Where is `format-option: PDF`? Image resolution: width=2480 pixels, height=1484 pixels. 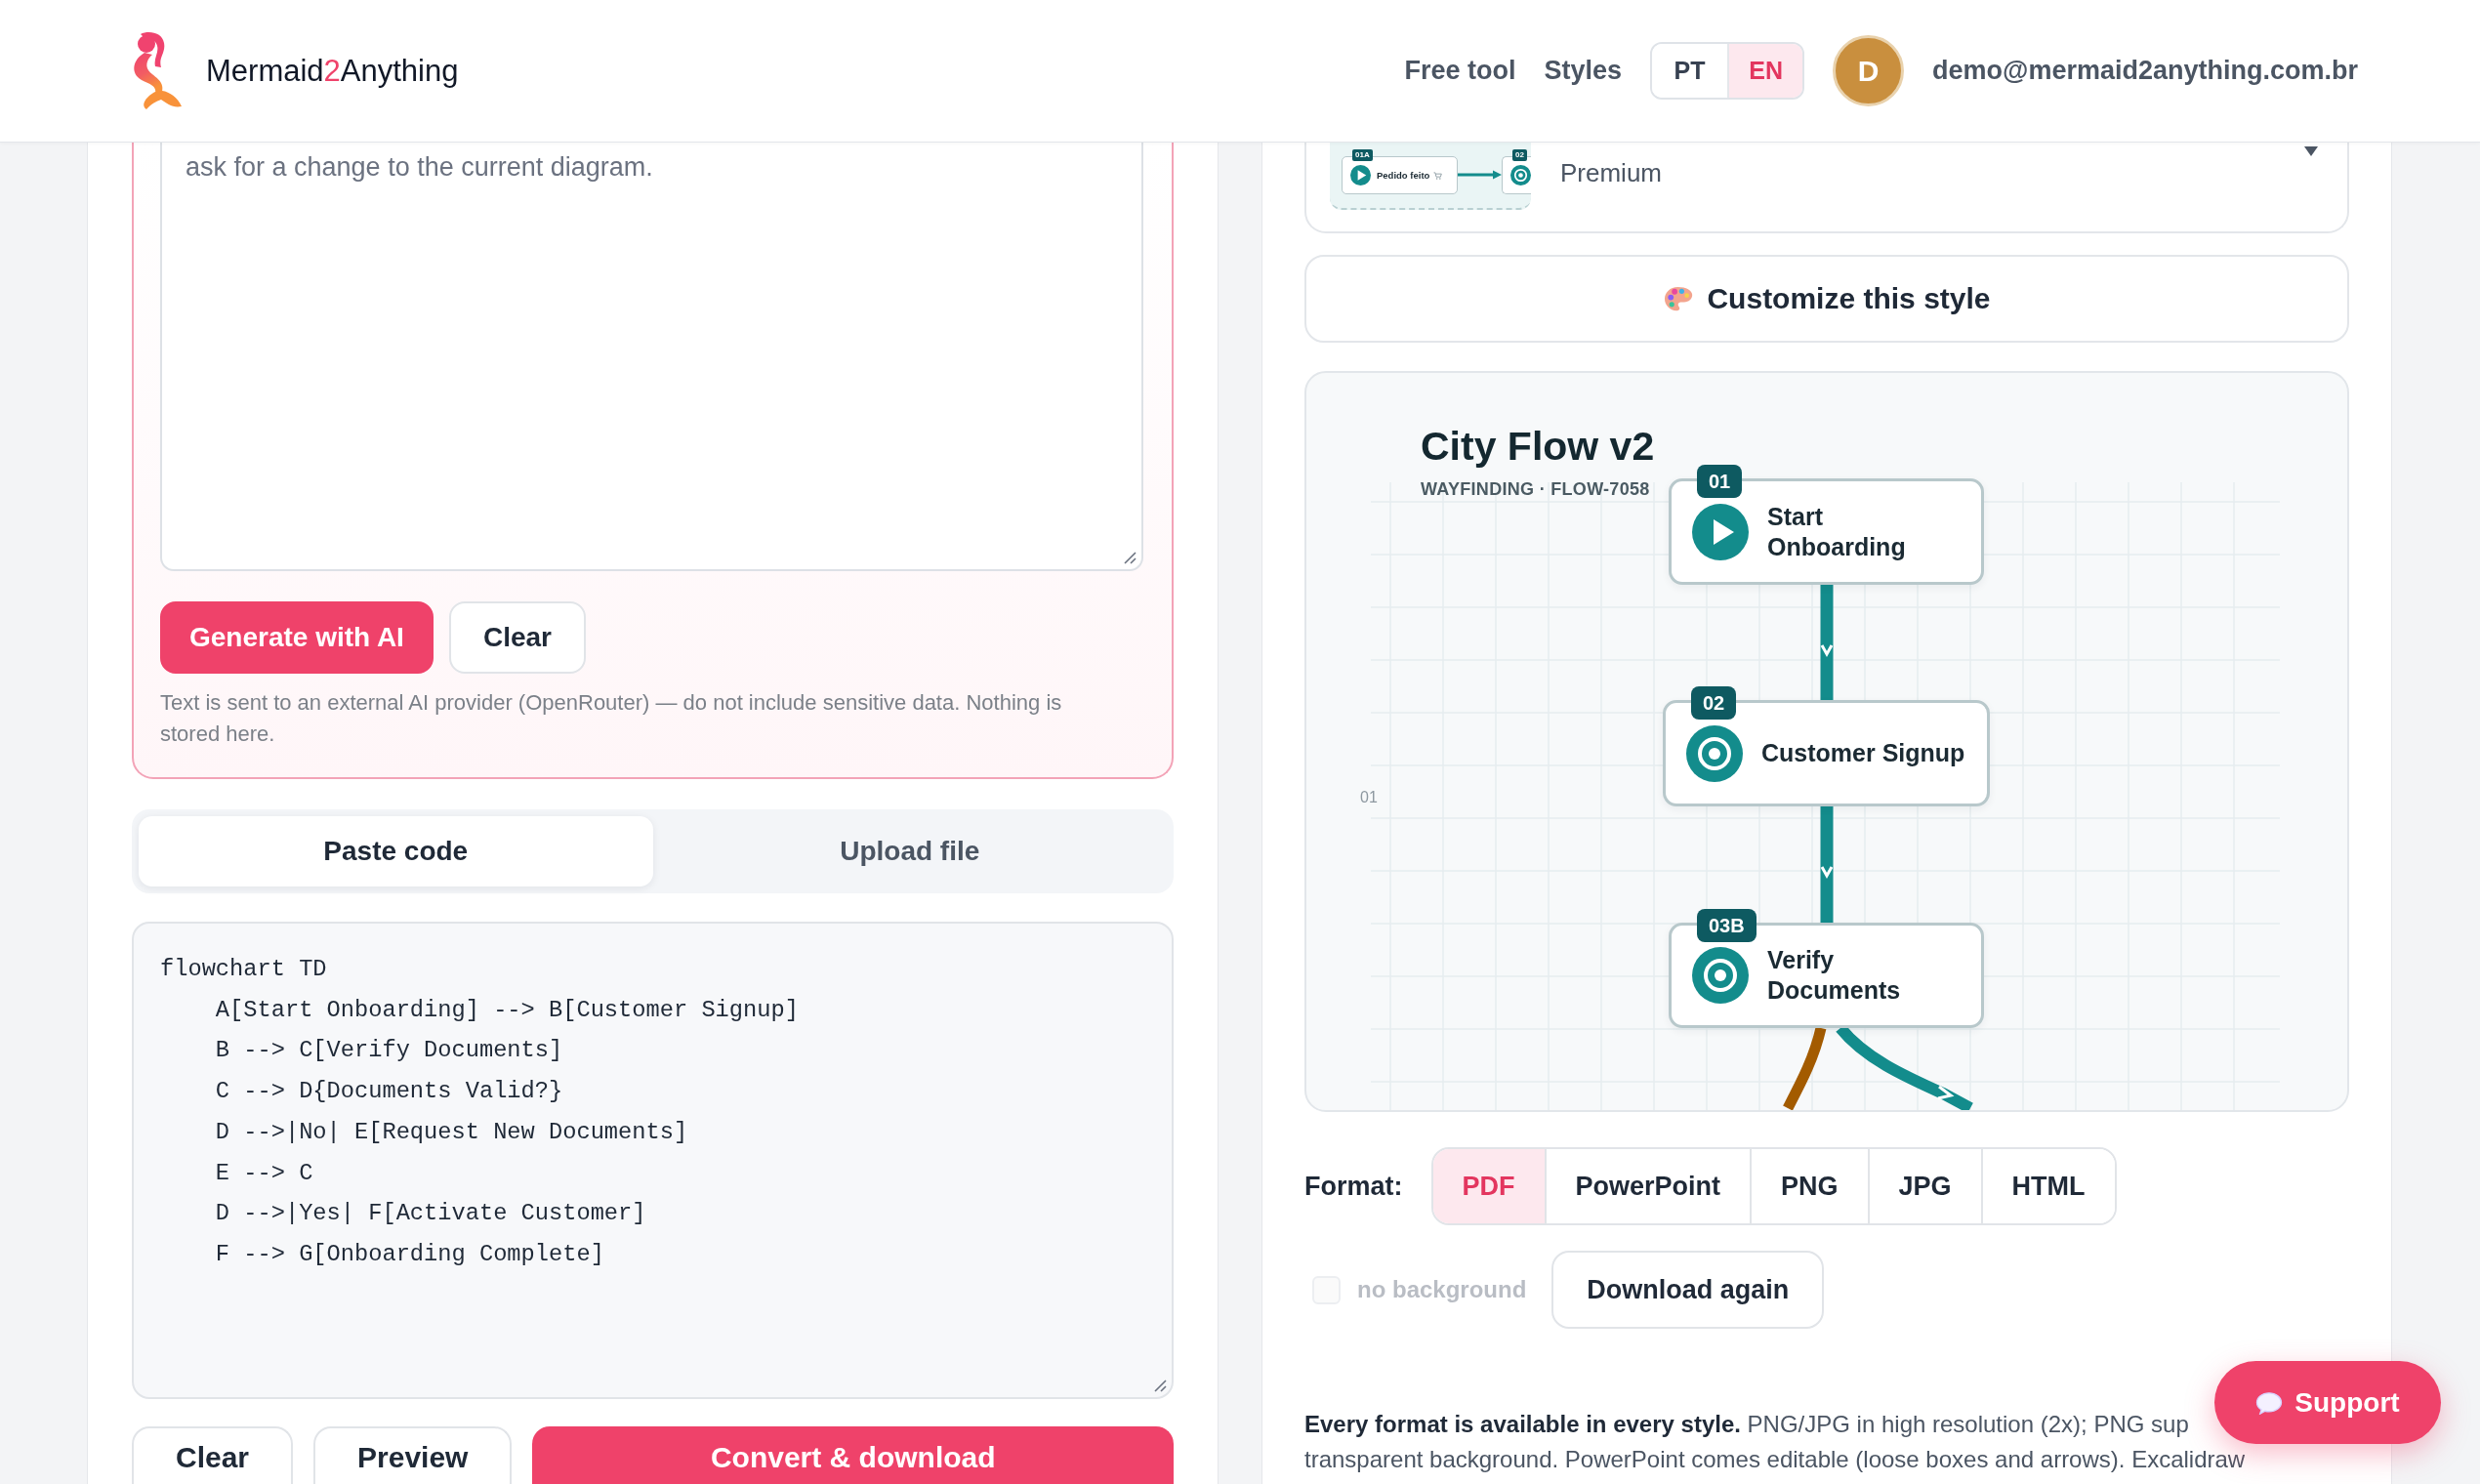
format-option: PDF is located at coordinates (1488, 1186).